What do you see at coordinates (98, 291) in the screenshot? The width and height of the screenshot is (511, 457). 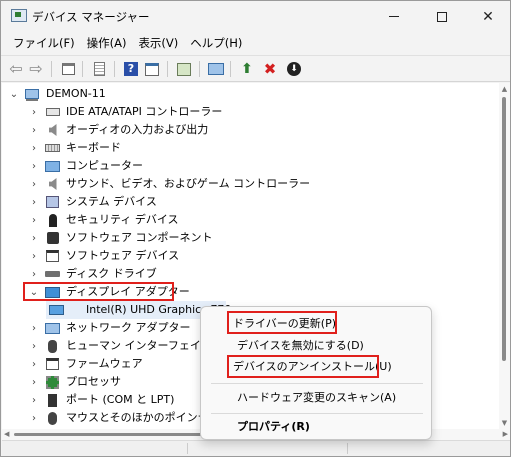 I see `display-adapters-highlight` at bounding box center [98, 291].